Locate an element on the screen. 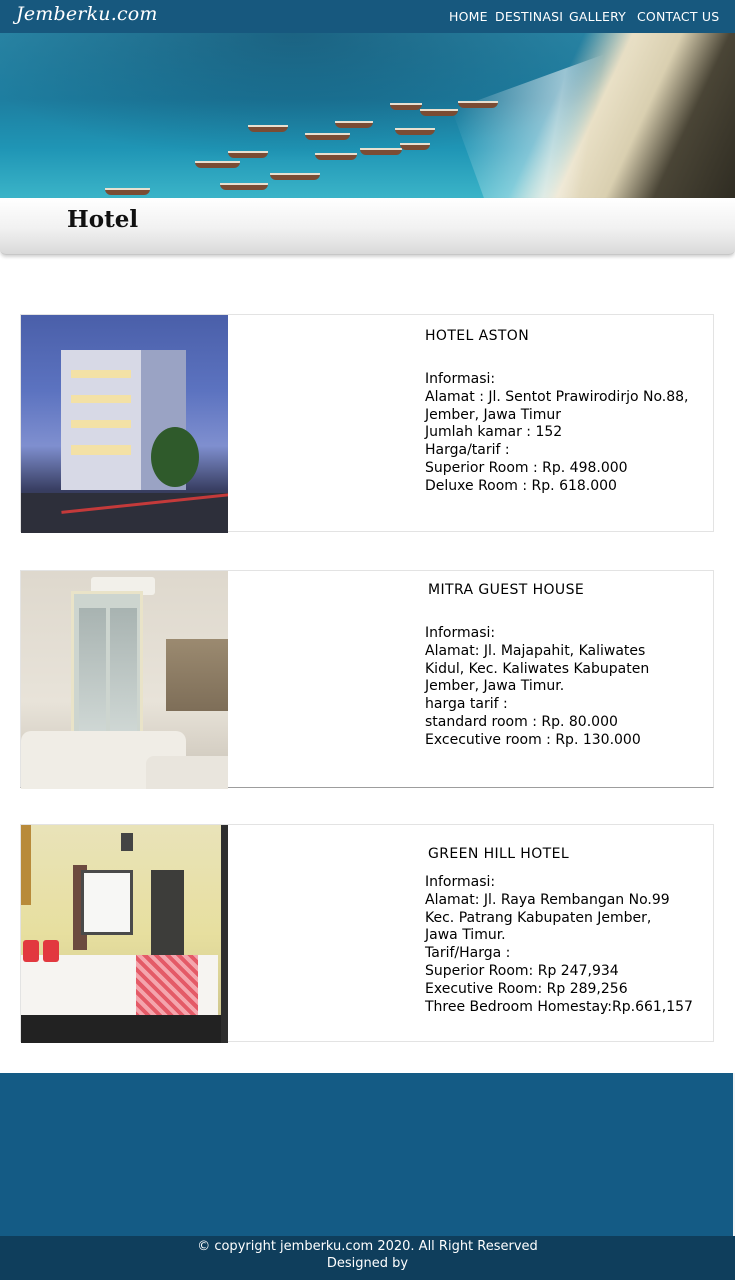 The height and width of the screenshot is (1280, 735). hotel-name: GREEN HILL HOTEL is located at coordinates (499, 854).